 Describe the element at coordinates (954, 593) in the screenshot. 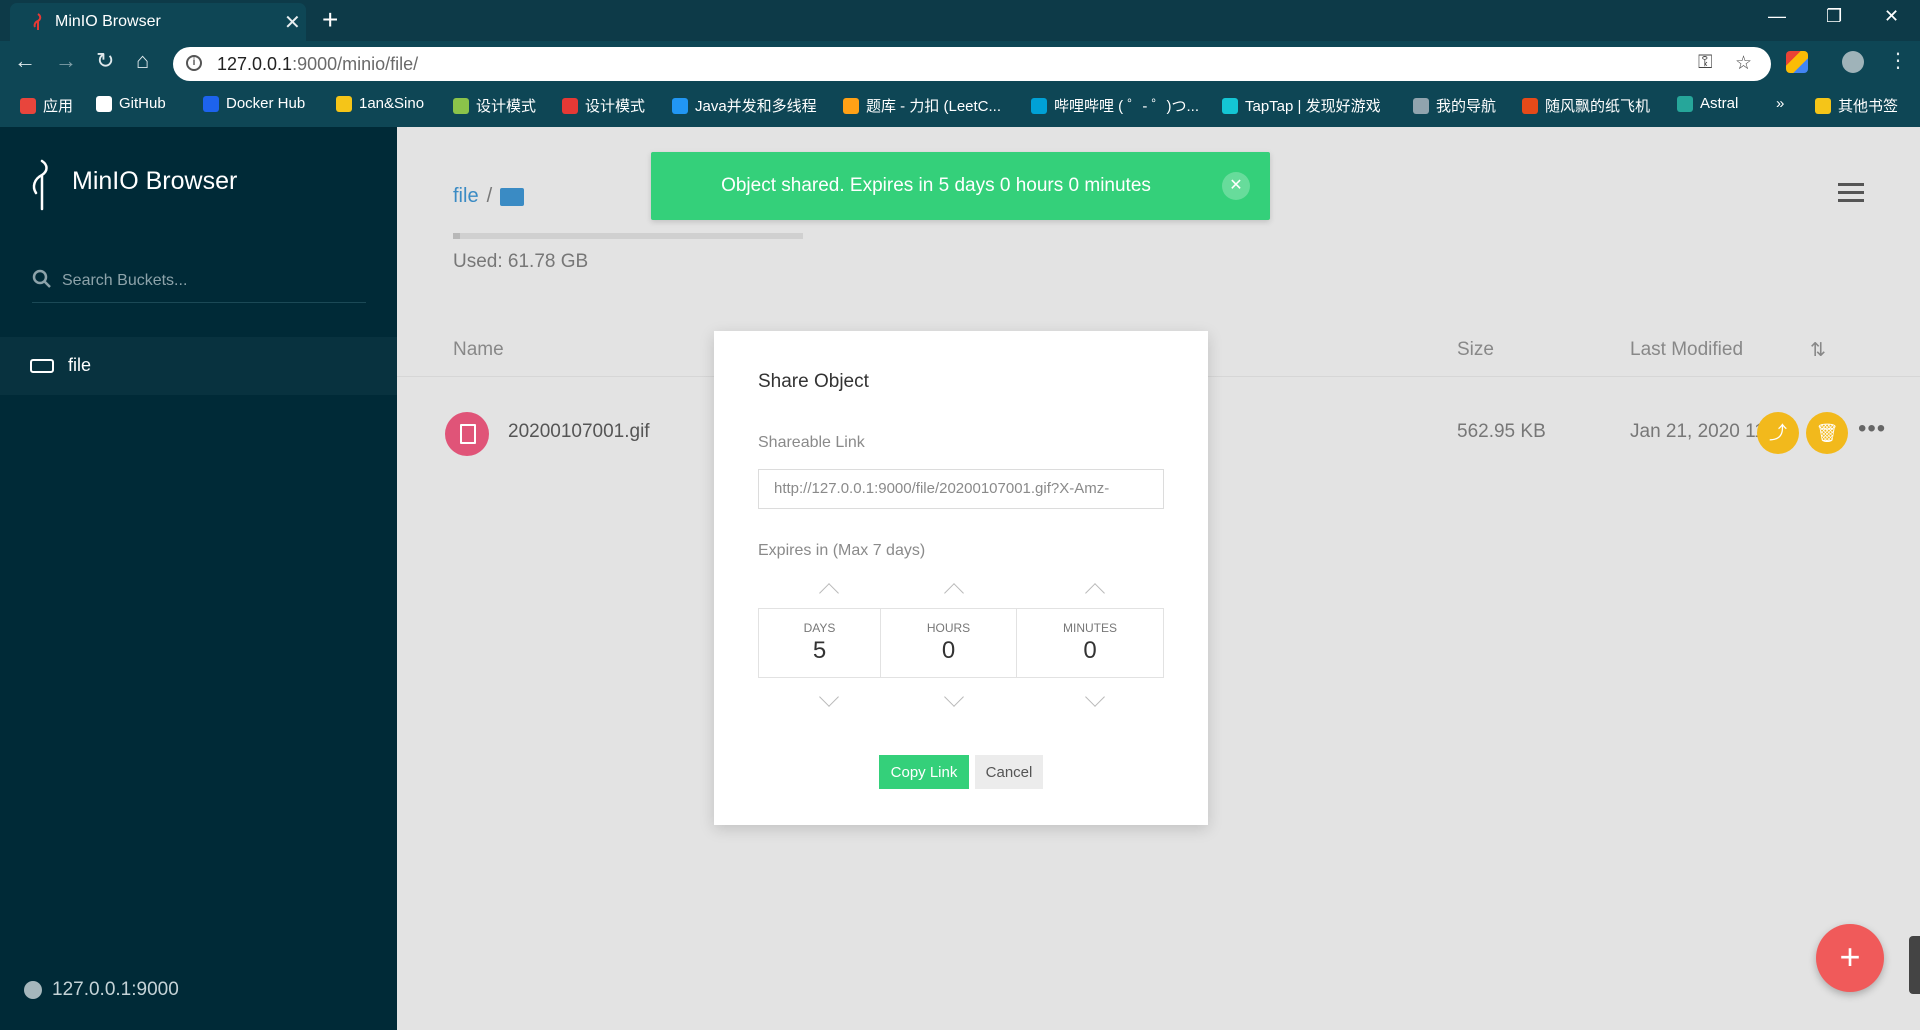

I see `hours-up-chevron-icon` at that location.